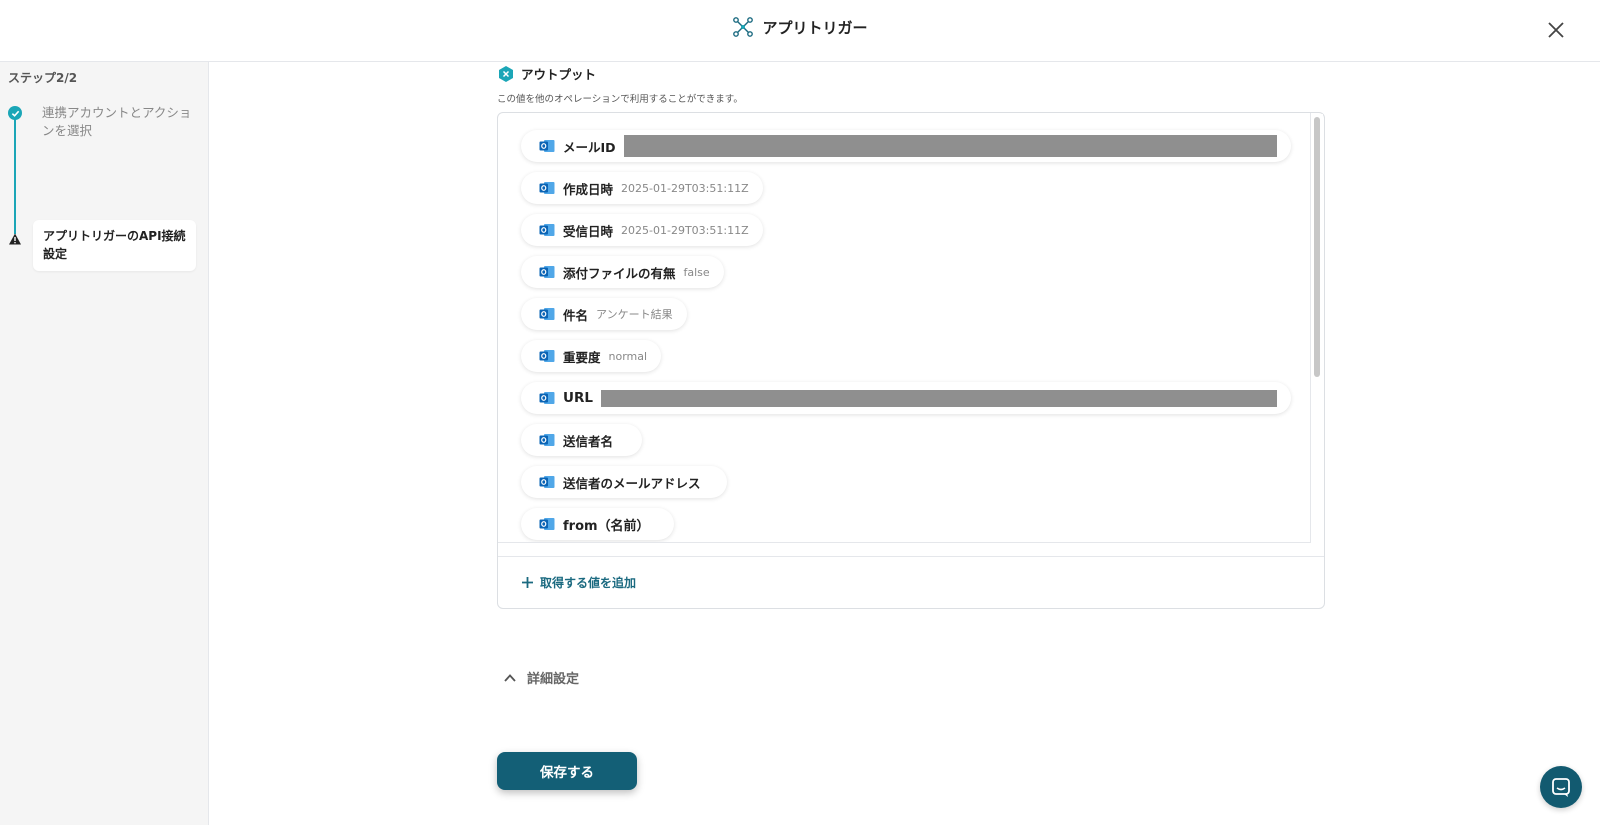 This screenshot has width=1600, height=825. What do you see at coordinates (582, 357) in the screenshot?
I see `output-item-label: 重要度` at bounding box center [582, 357].